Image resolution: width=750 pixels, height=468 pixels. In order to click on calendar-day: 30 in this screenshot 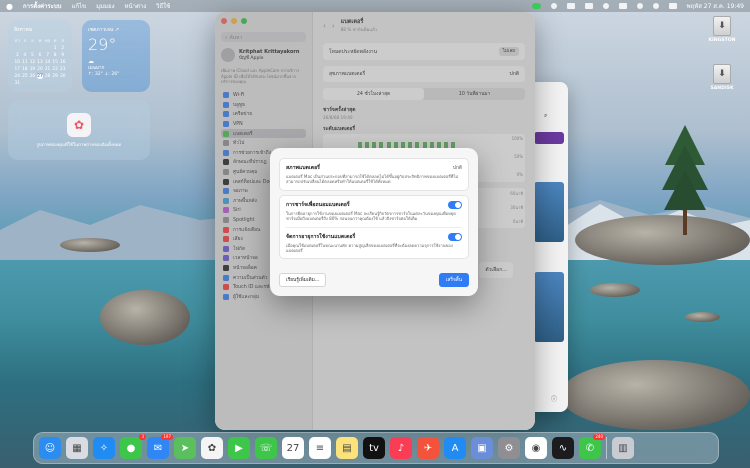, I will do `click(62, 76)`.